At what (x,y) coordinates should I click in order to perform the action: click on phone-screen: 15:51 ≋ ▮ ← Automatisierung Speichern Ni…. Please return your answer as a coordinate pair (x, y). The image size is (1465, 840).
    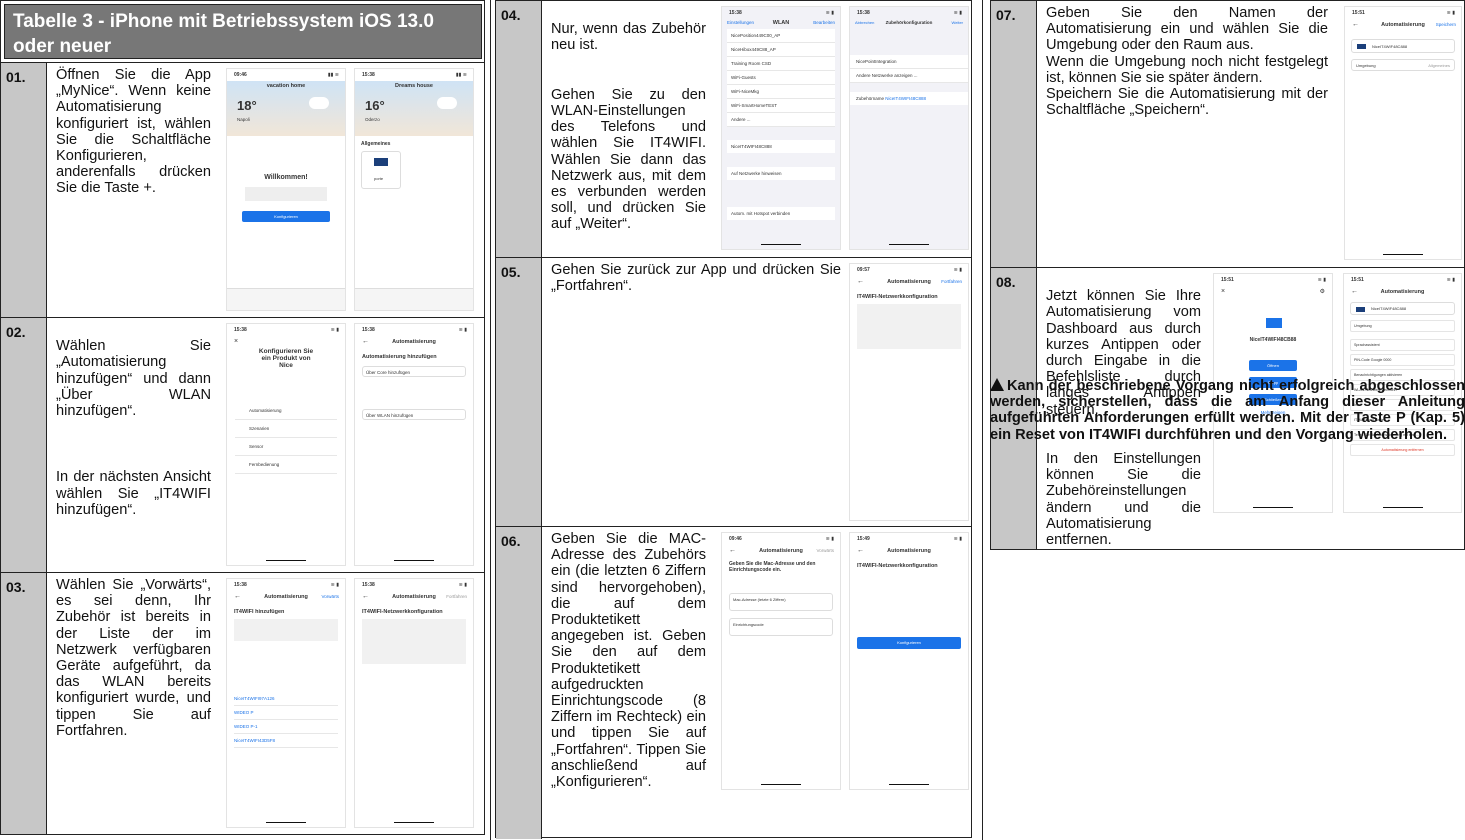
    Looking at the image, I should click on (1403, 133).